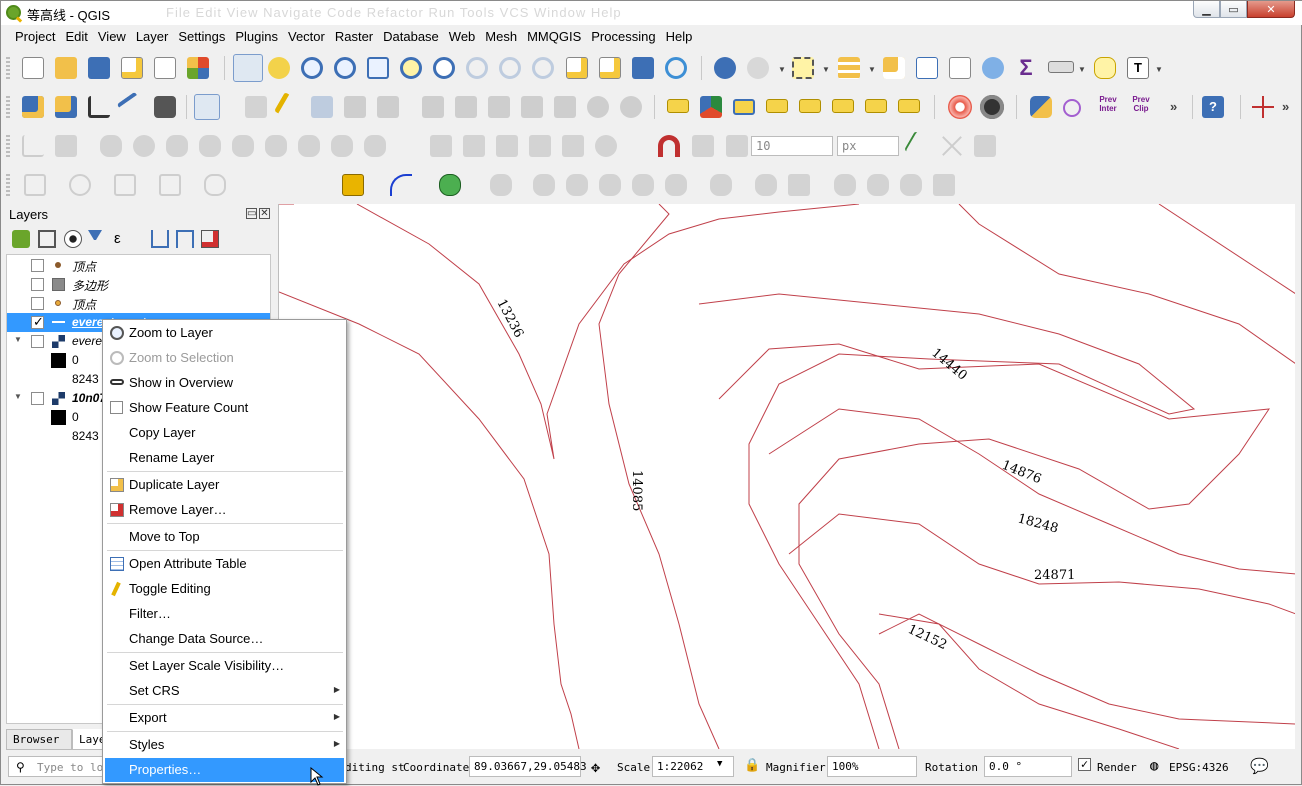 This screenshot has width=1302, height=786. Describe the element at coordinates (251, 213) in the screenshot. I see `float-panel-icon: ▭` at that location.